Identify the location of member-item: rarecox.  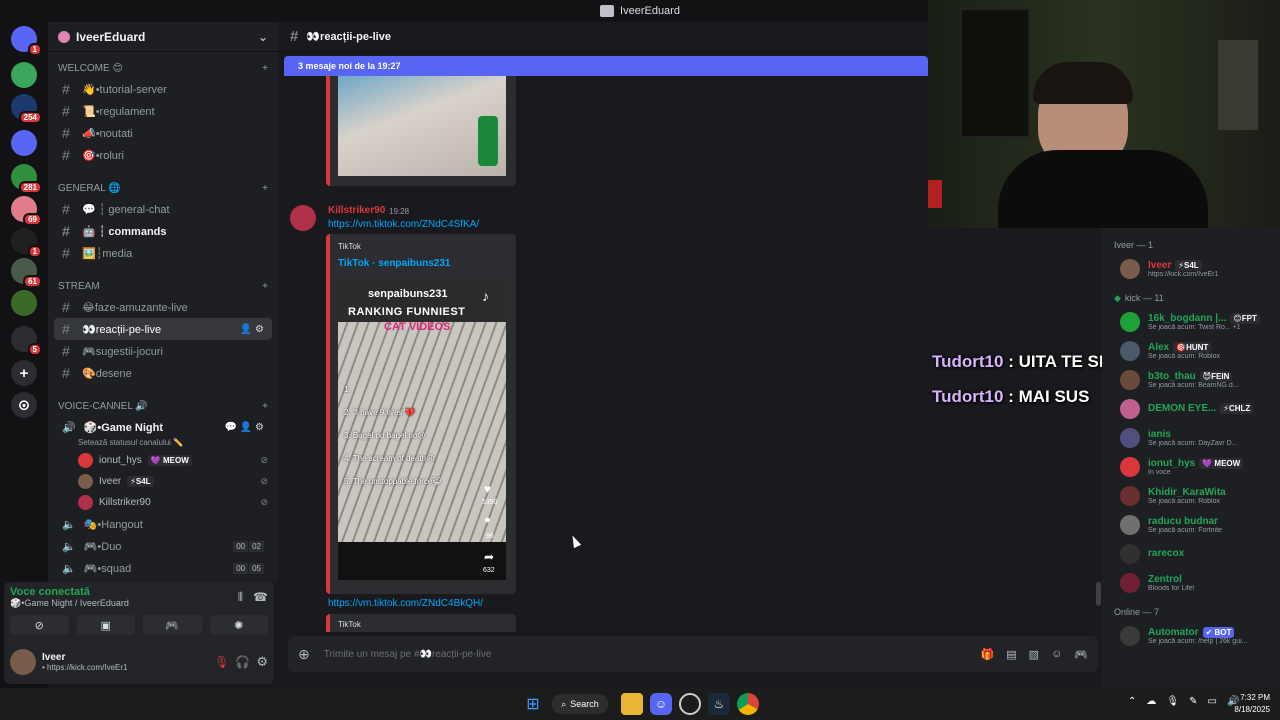
(1191, 553).